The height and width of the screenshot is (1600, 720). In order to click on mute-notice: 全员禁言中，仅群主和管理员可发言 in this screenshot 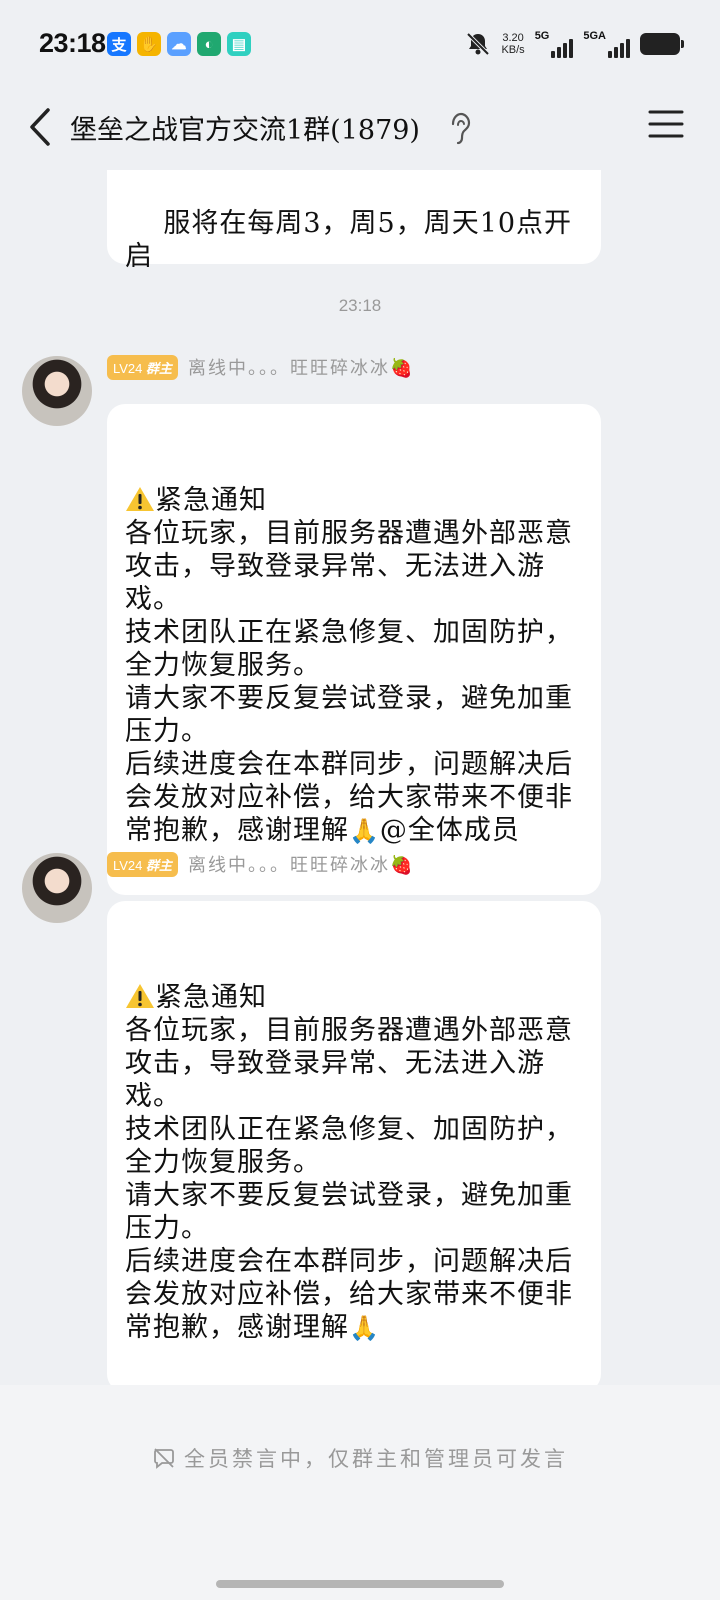, I will do `click(360, 1458)`.